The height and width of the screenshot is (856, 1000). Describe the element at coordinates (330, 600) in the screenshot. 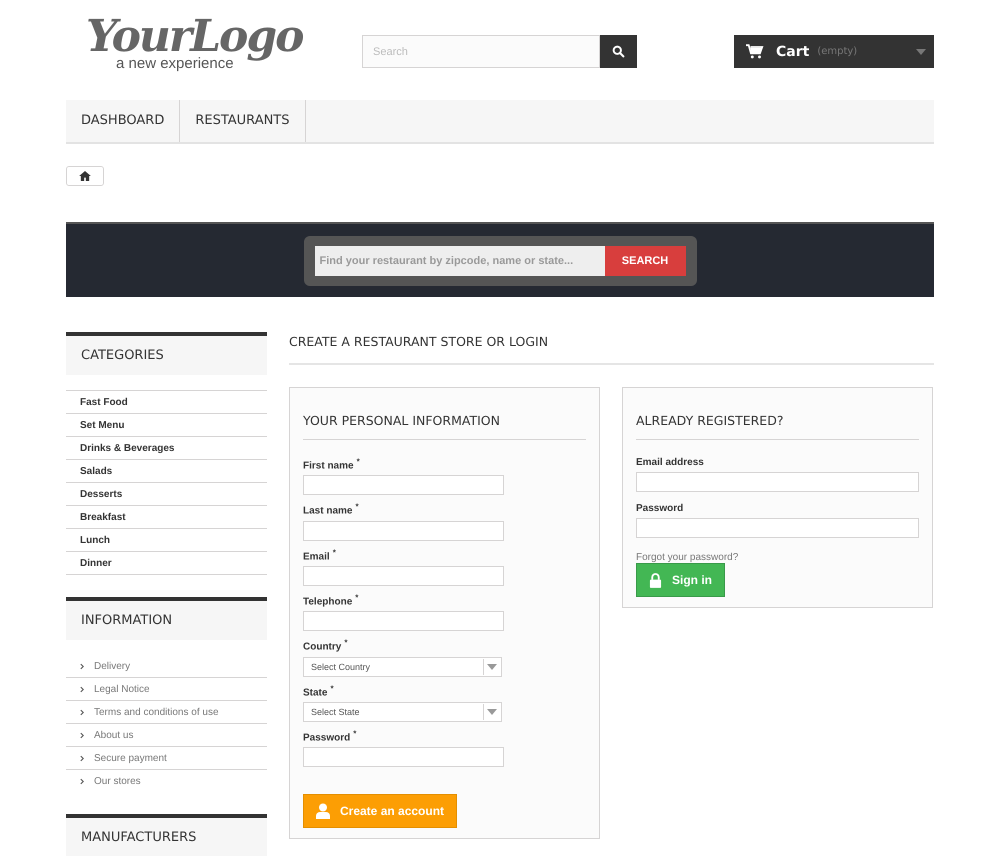

I see `field-label: Telephone $^{*}$` at that location.